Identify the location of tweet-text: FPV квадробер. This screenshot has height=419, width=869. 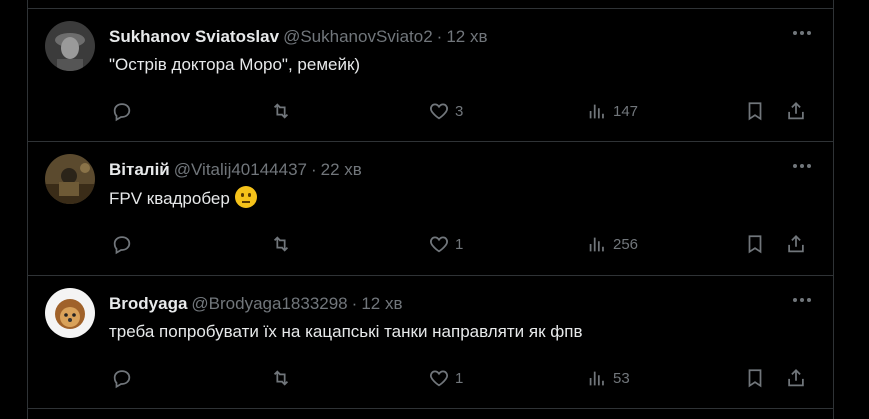
(169, 198).